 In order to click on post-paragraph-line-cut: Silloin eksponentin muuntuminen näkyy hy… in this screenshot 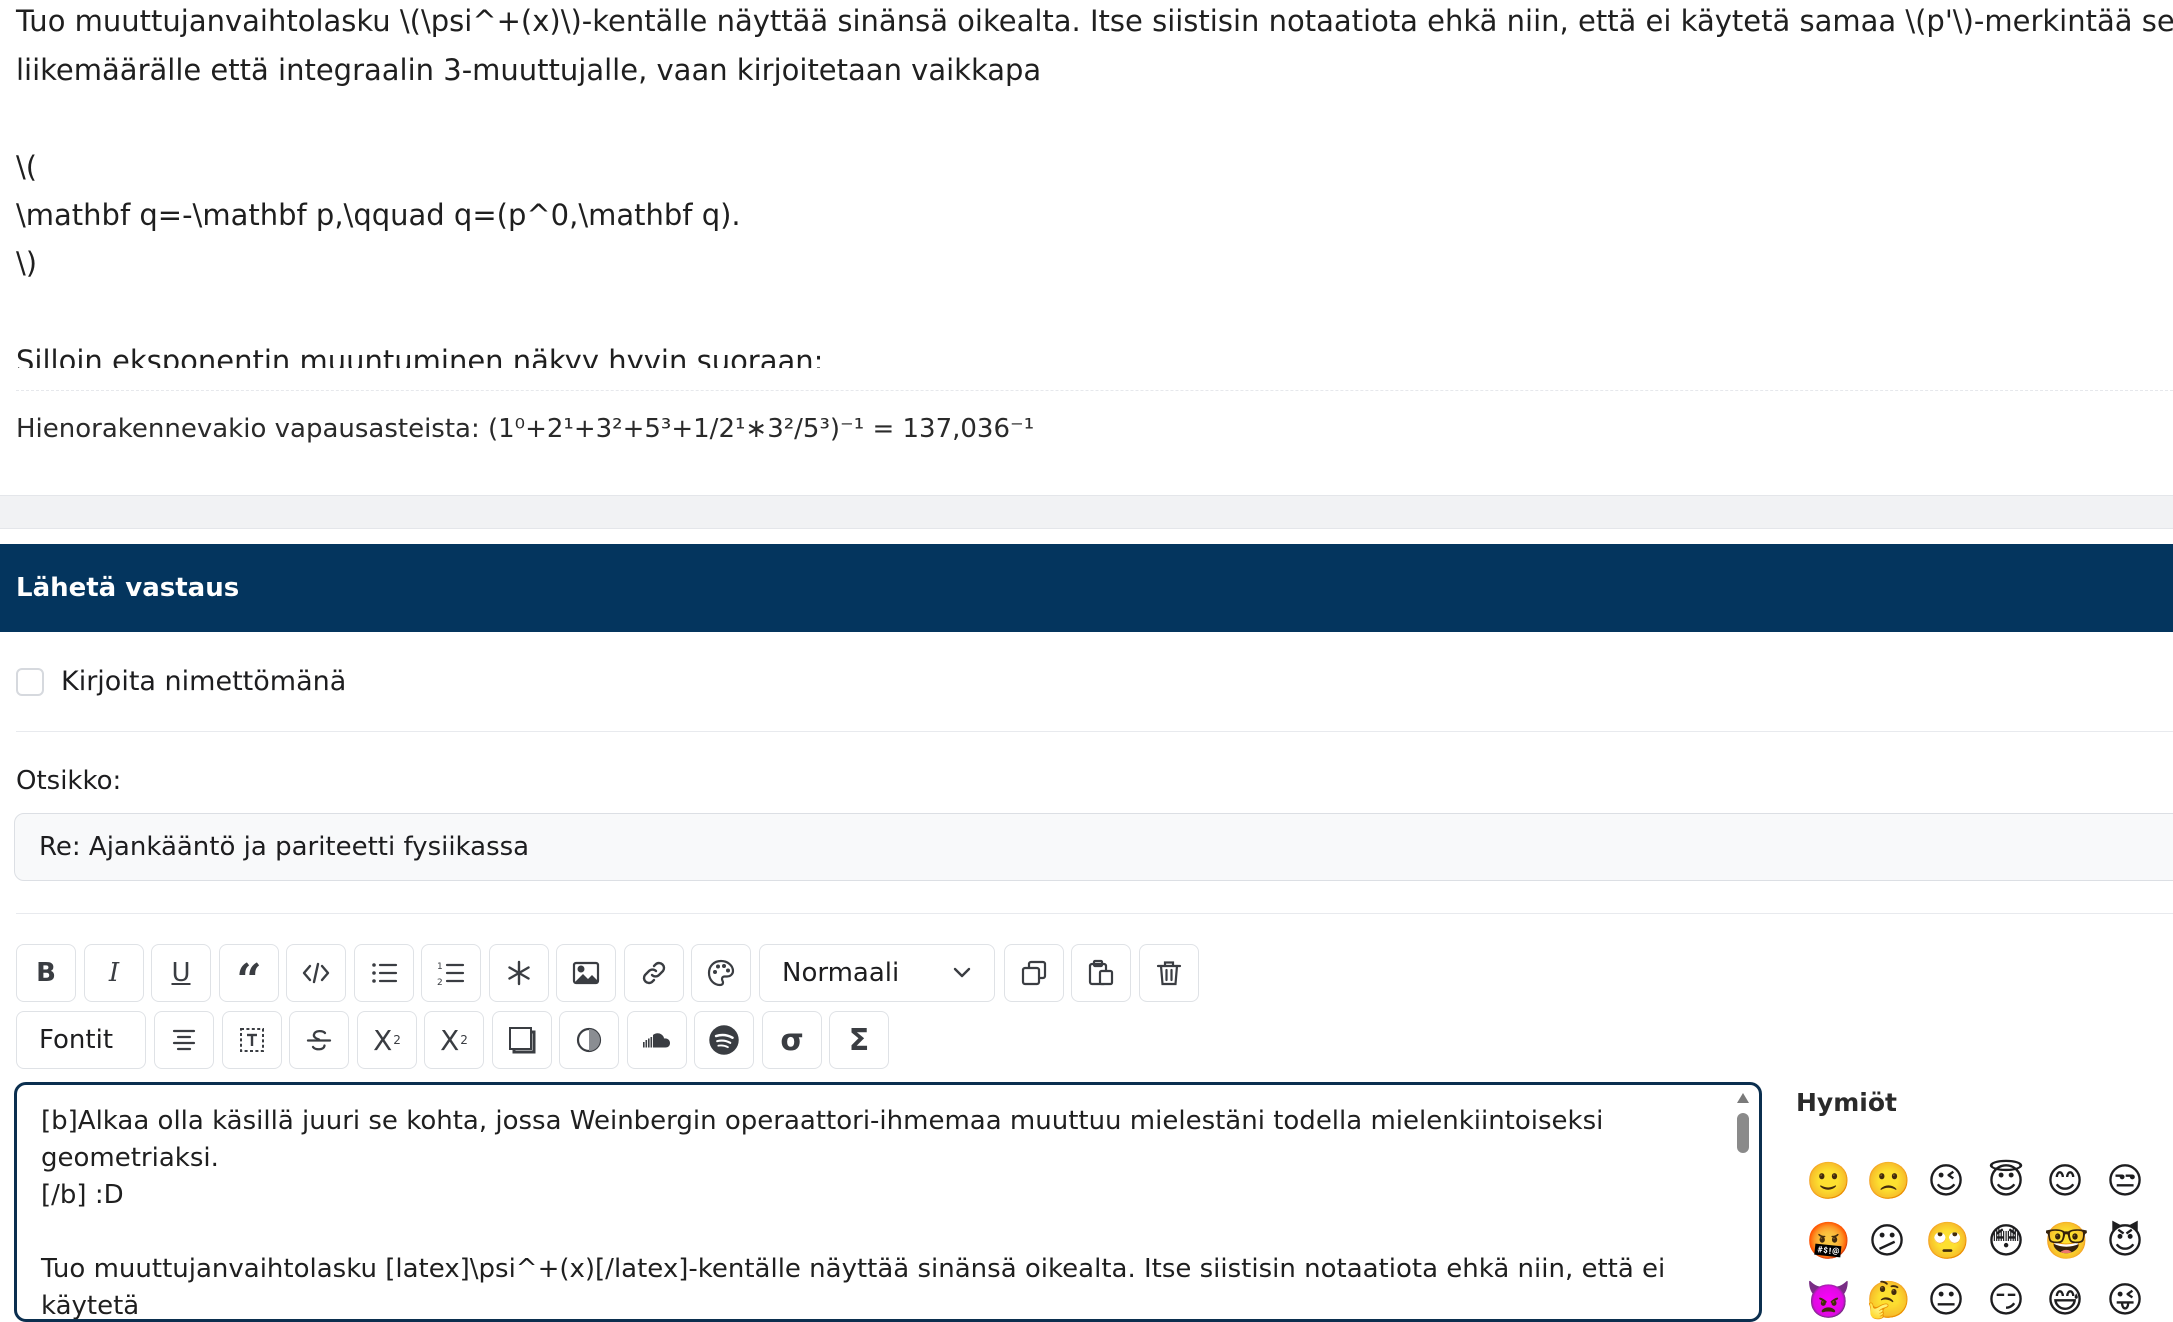, I will do `click(420, 356)`.